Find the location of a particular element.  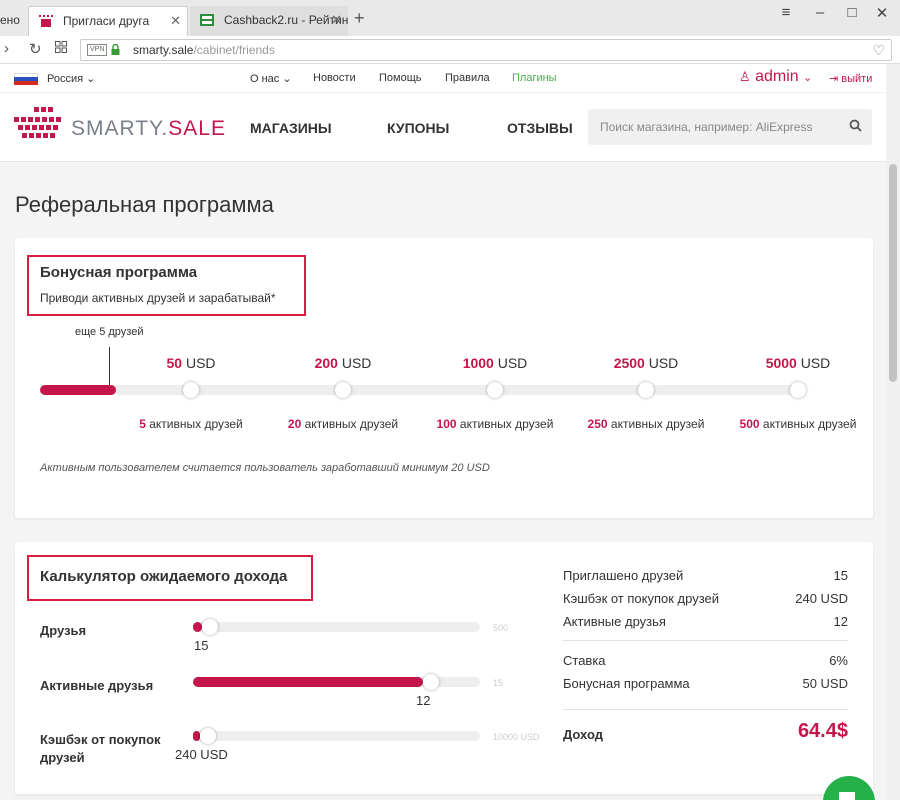

friends-slider-track is located at coordinates (336, 627).